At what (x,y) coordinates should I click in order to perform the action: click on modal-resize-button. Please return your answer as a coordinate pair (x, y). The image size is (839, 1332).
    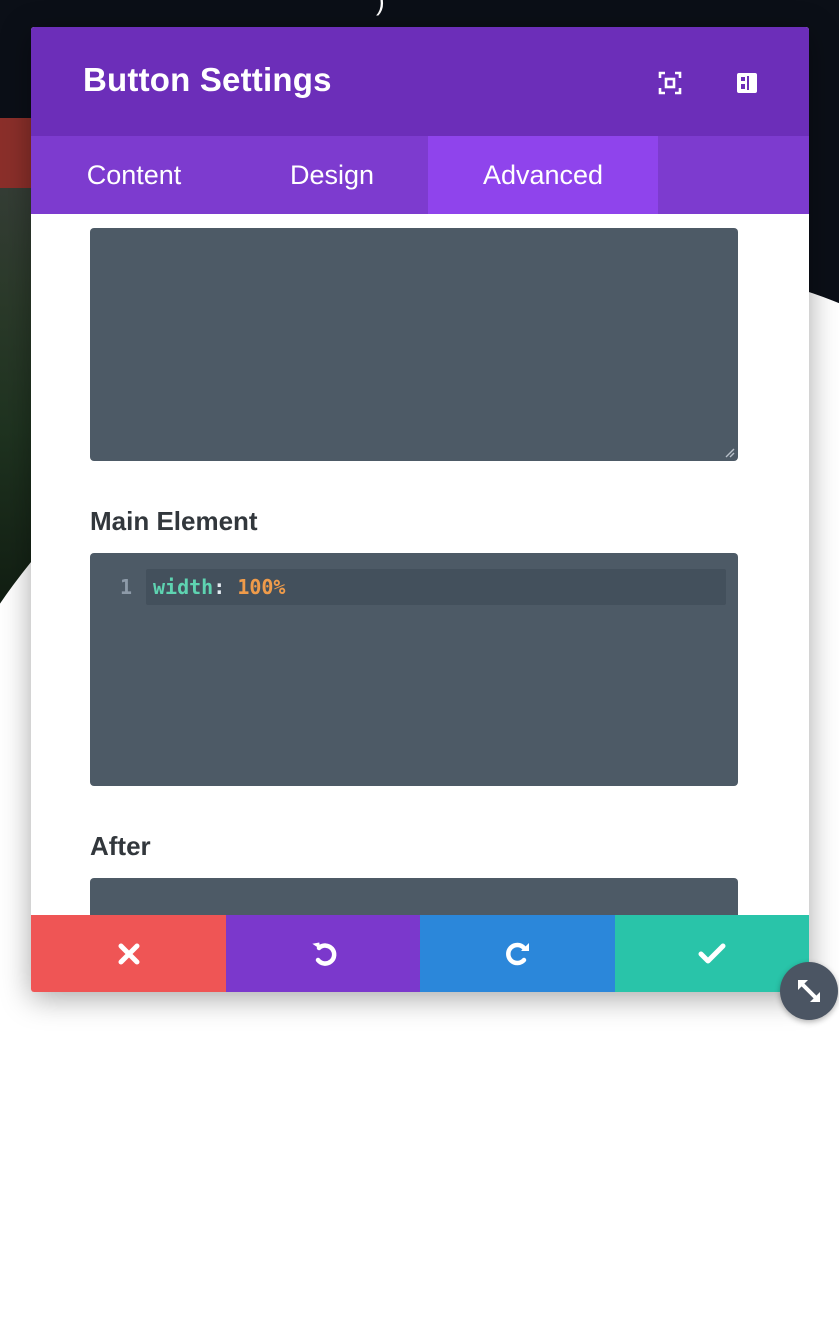
    Looking at the image, I should click on (809, 991).